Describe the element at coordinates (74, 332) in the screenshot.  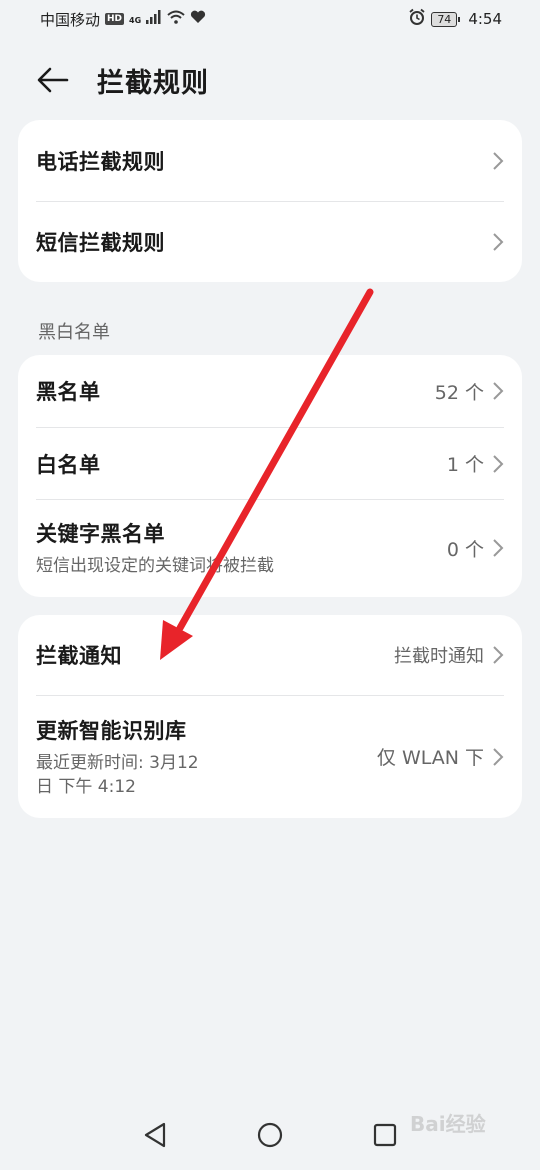
I see `section-label-blackwhite: 黑白名单` at that location.